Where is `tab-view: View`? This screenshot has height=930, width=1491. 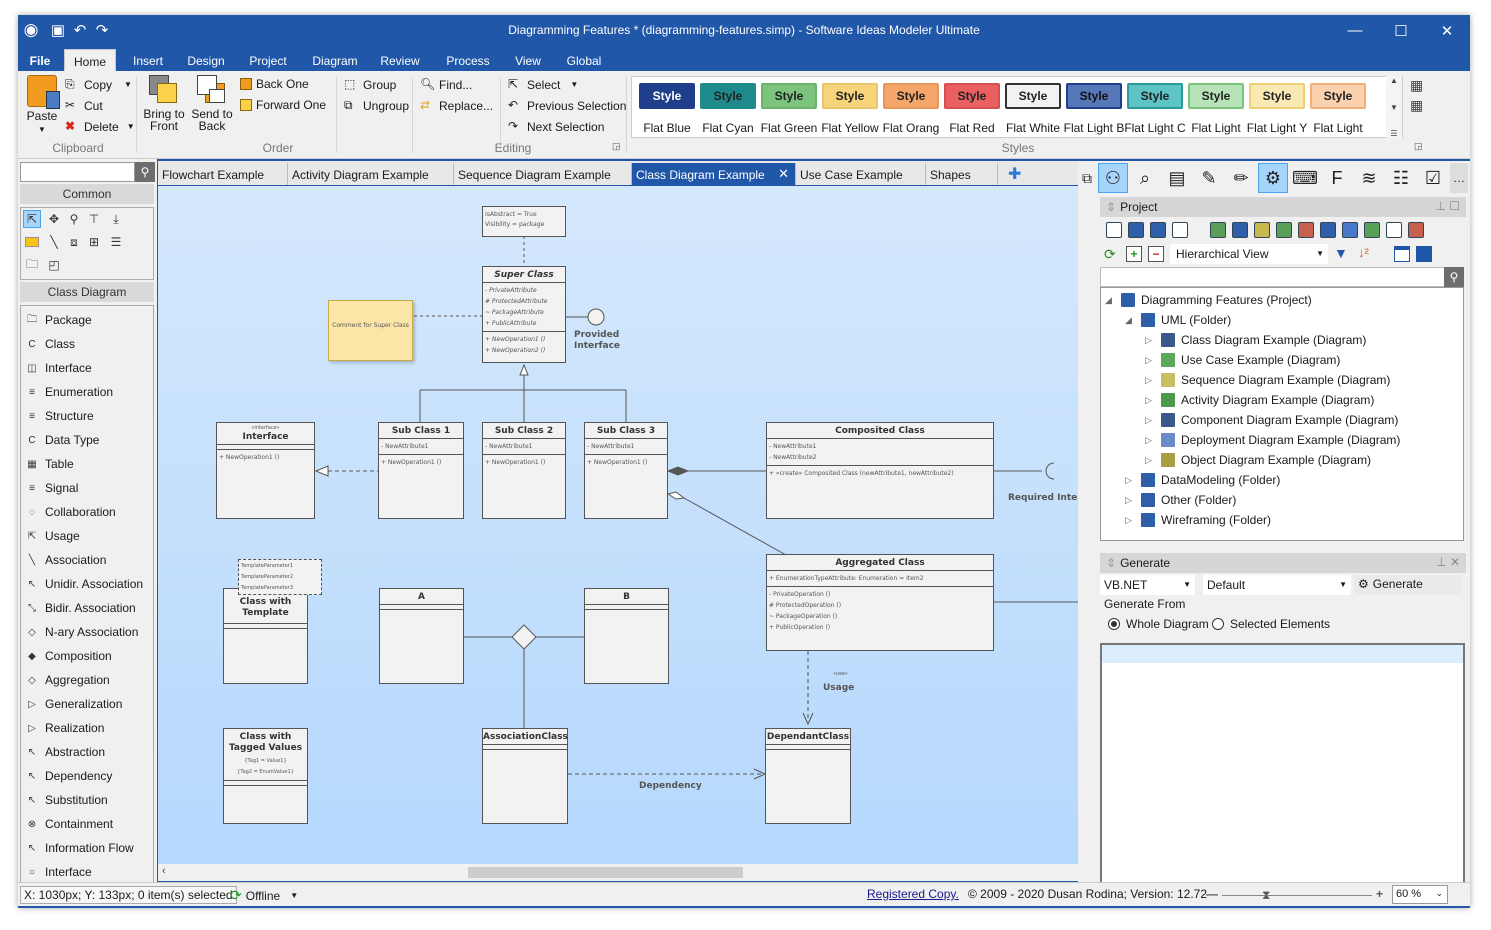 tab-view: View is located at coordinates (528, 60).